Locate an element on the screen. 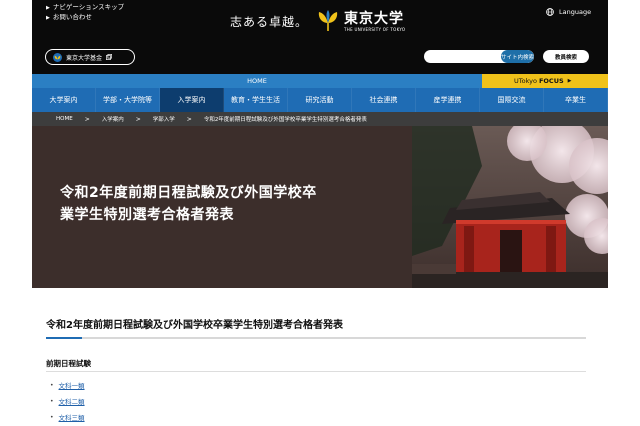 The width and height of the screenshot is (640, 426). utokyo-focus-link: UTokyo FOCUS ▶ is located at coordinates (545, 81).